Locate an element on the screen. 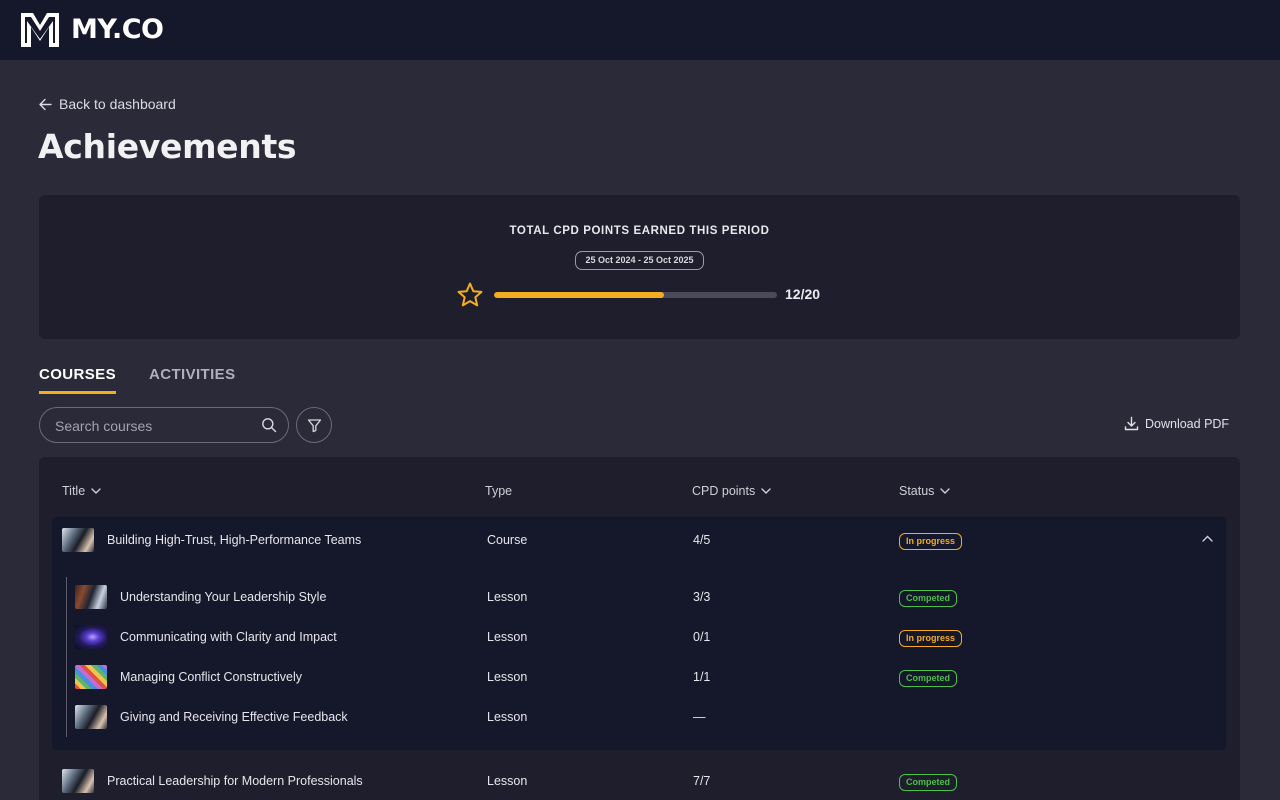  search-box is located at coordinates (164, 425).